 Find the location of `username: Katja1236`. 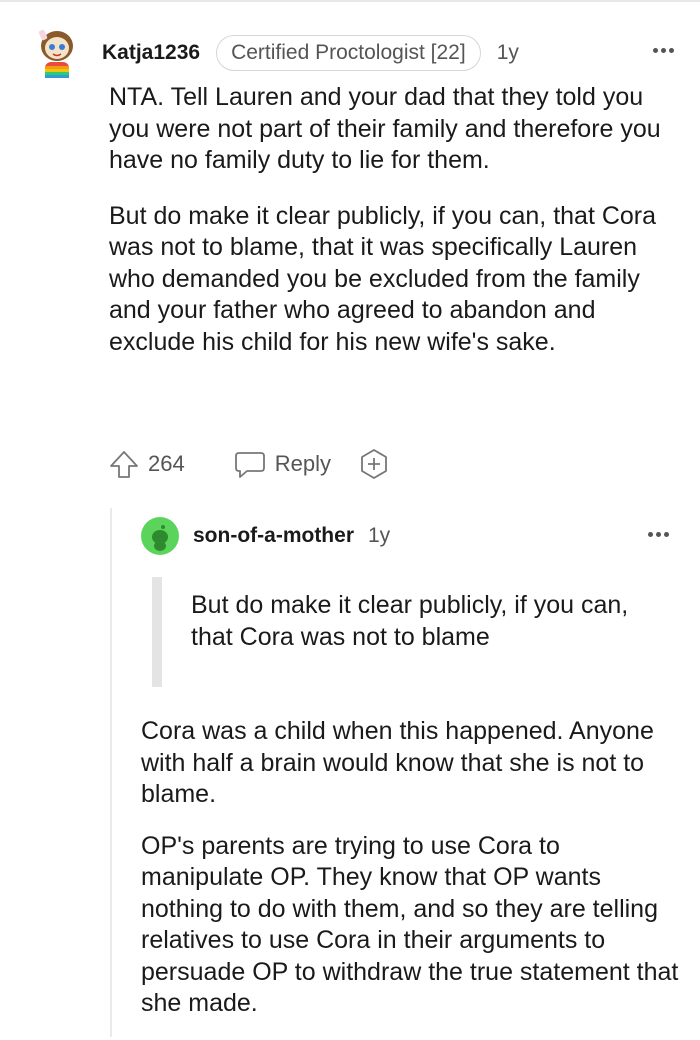

username: Katja1236 is located at coordinates (151, 53).